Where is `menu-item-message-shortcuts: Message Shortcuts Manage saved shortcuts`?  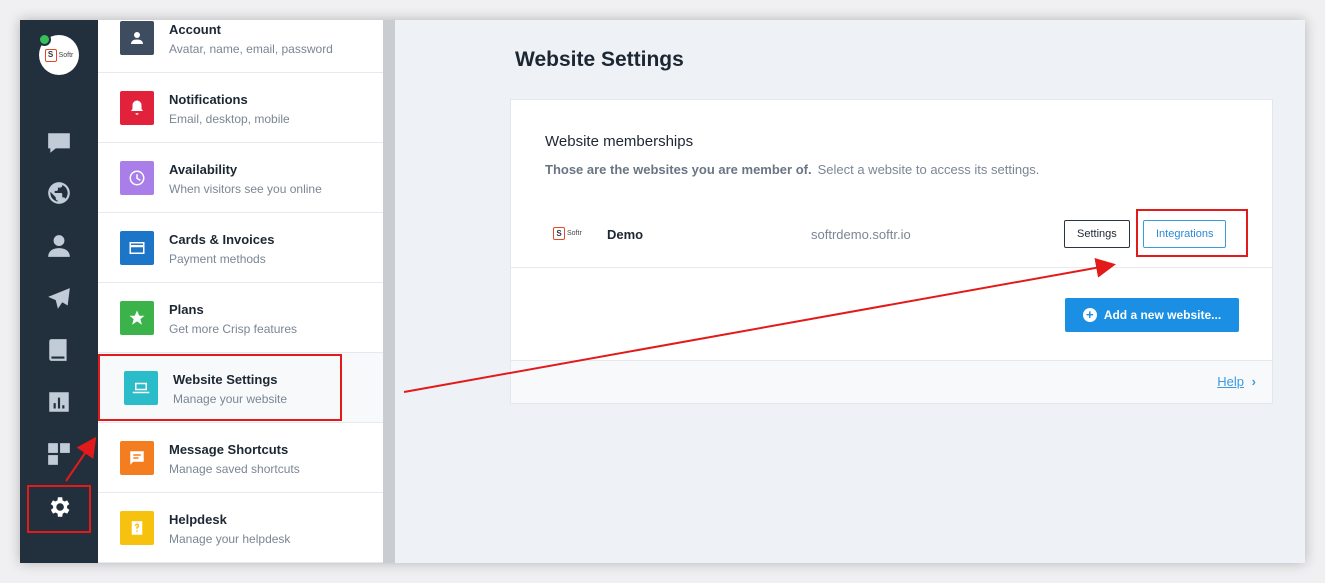
menu-item-message-shortcuts: Message Shortcuts Manage saved shortcuts is located at coordinates (240, 458).